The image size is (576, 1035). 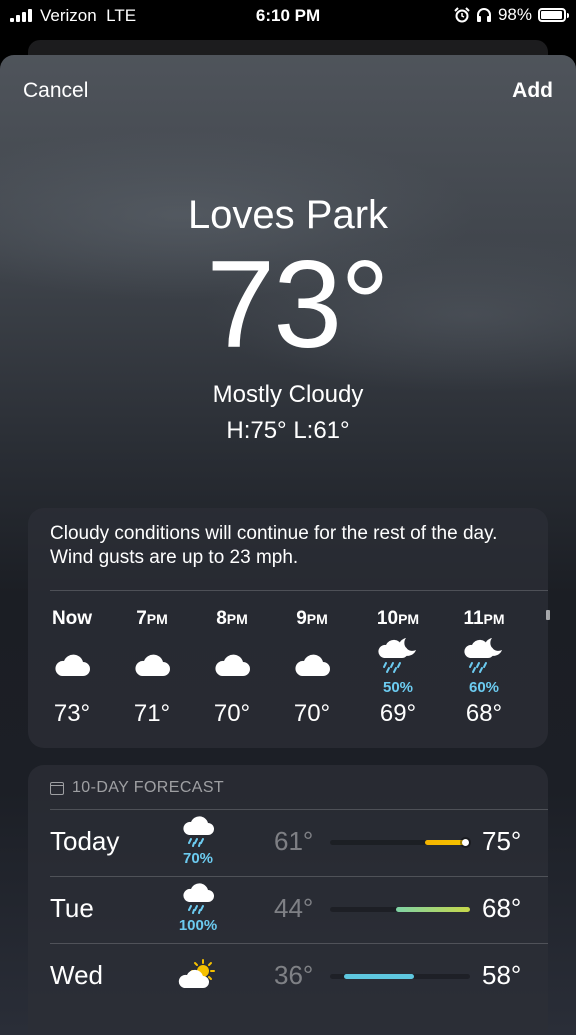 What do you see at coordinates (387, 618) in the screenshot?
I see `hour-time: 10` at bounding box center [387, 618].